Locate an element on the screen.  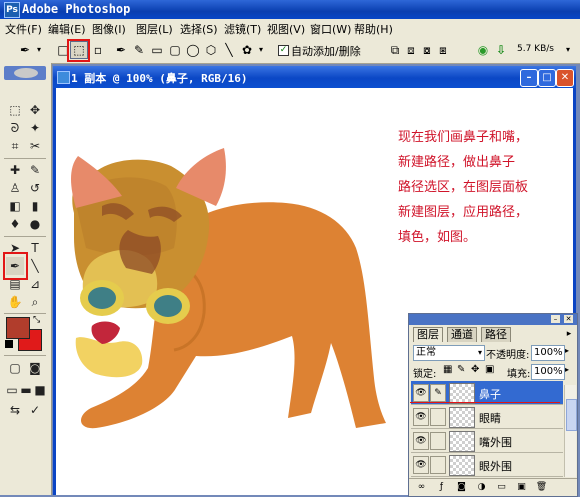
zoom-tool-icon: ⌕ is located at coordinates (35, 302).